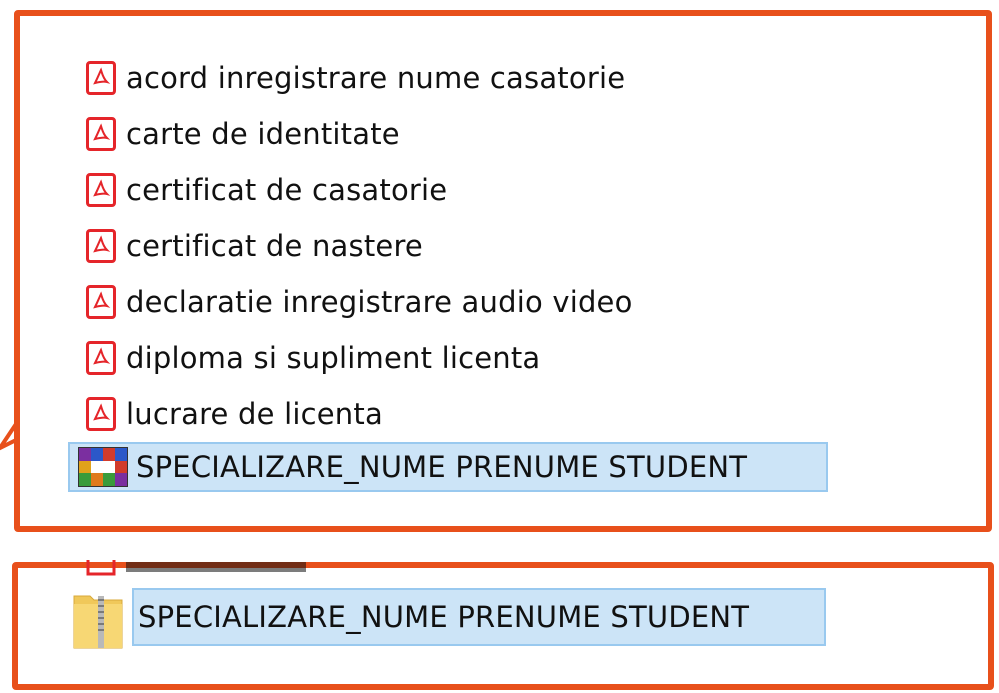  I want to click on zip-folder-icon, so click(98, 622).